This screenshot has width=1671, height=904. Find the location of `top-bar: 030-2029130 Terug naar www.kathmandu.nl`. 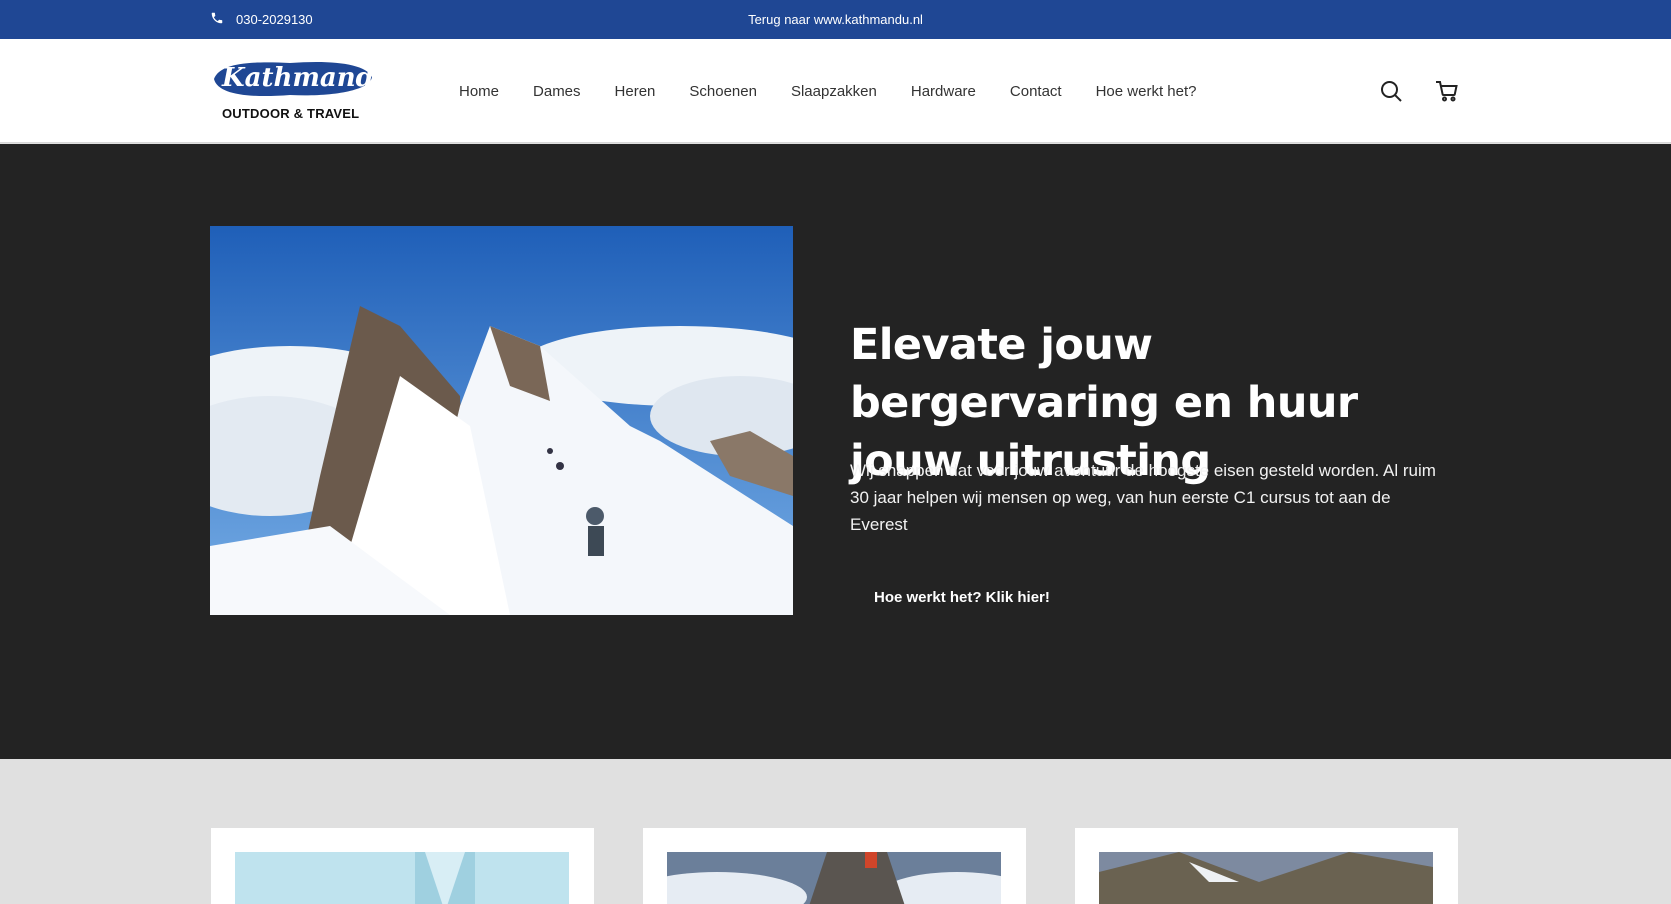

top-bar: 030-2029130 Terug naar www.kathmandu.nl is located at coordinates (835, 19).